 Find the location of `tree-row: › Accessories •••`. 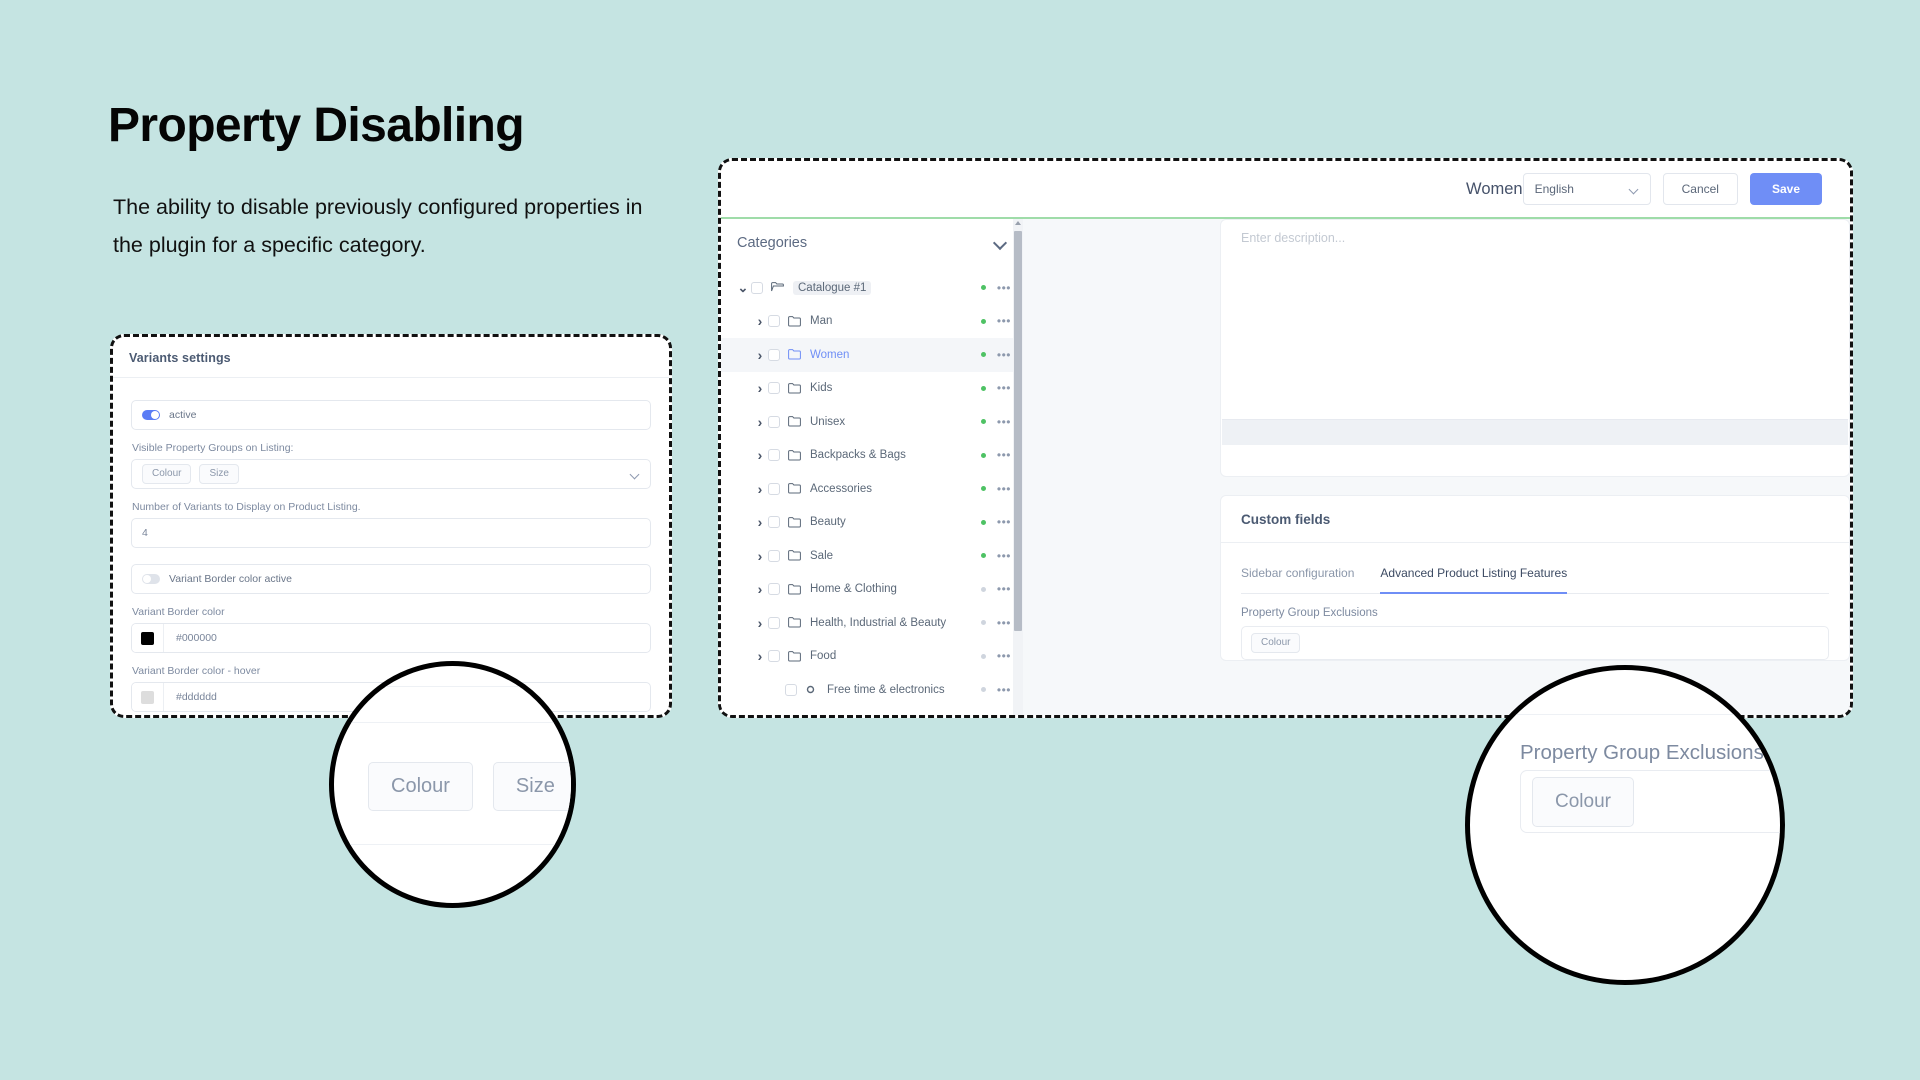

tree-row: › Accessories ••• is located at coordinates (872, 489).